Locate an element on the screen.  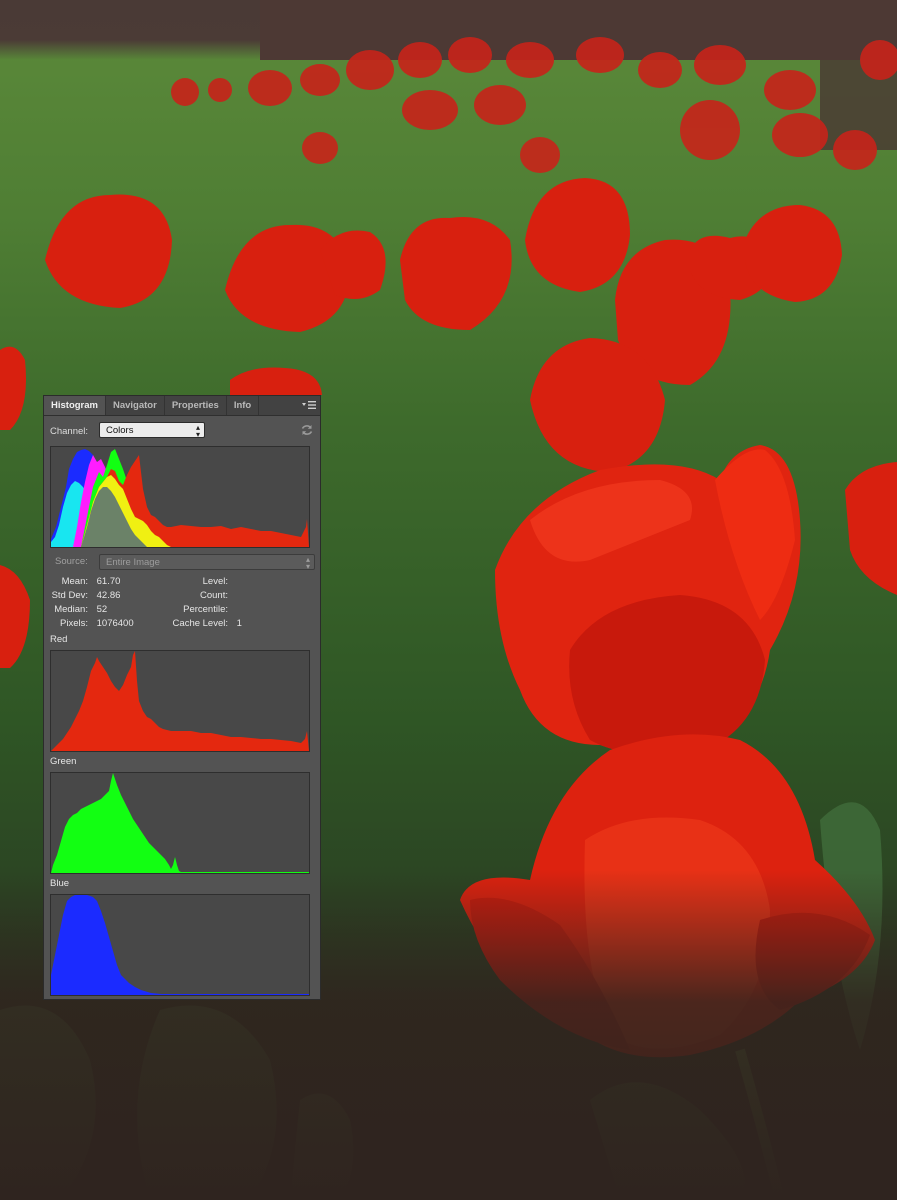
histogram-red is located at coordinates (180, 701).